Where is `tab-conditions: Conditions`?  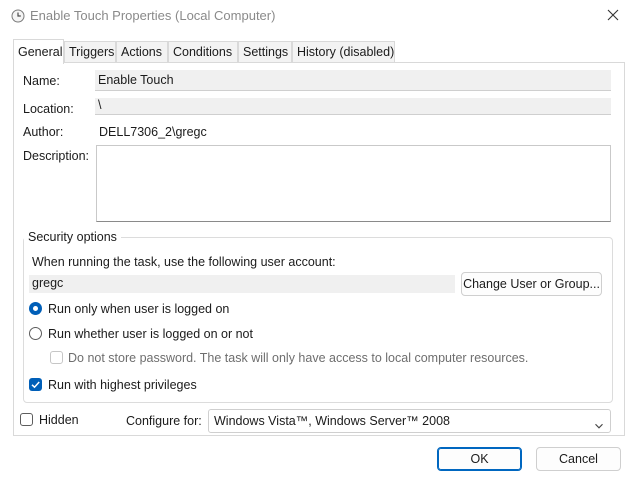 tab-conditions: Conditions is located at coordinates (203, 52).